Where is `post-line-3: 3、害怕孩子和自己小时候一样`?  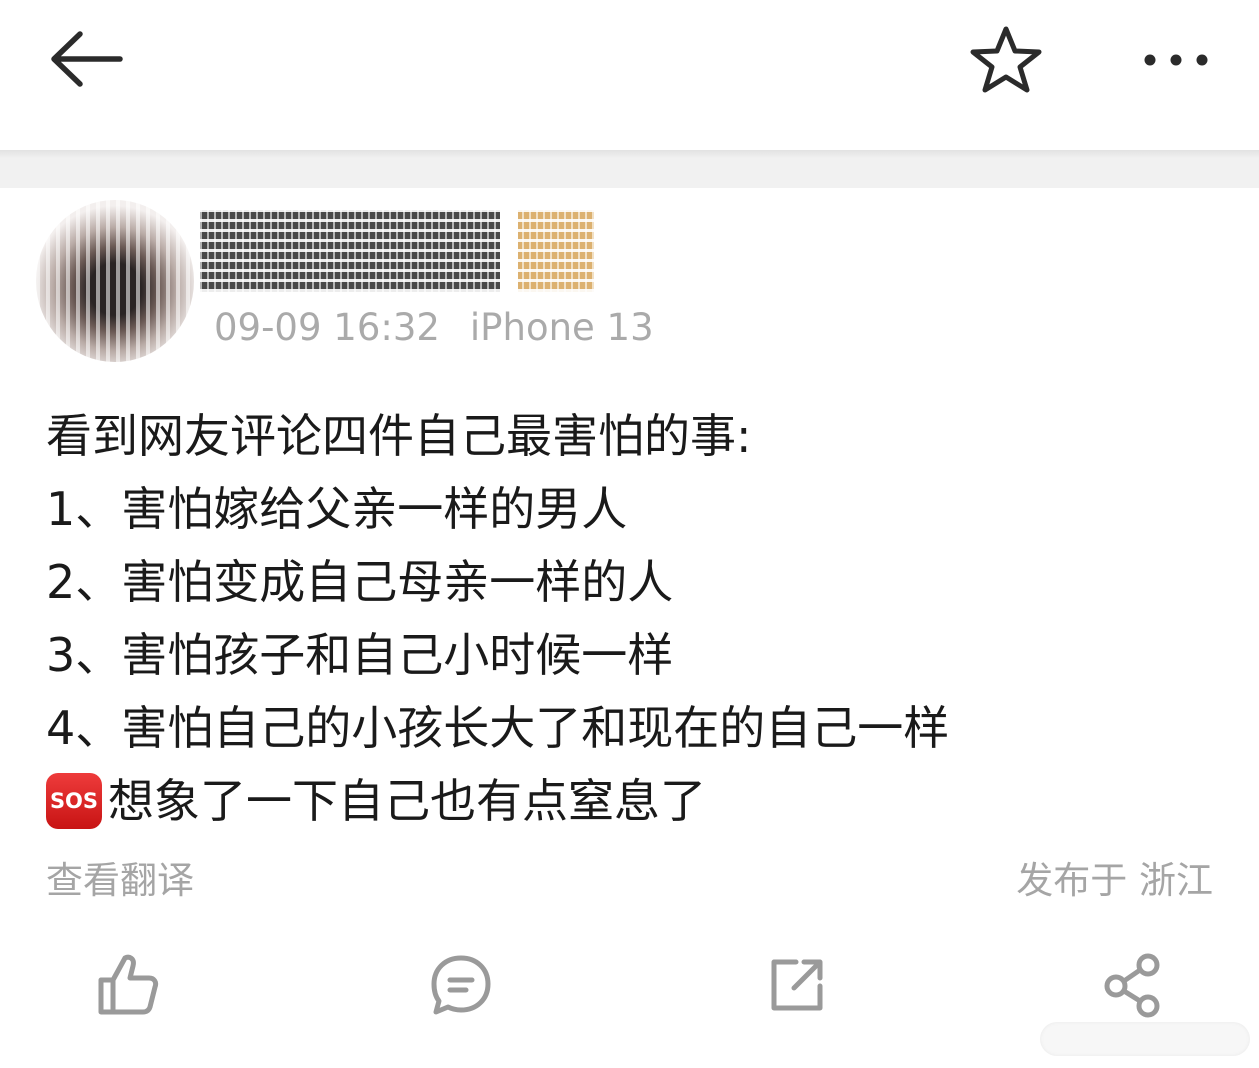 post-line-3: 3、害怕孩子和自己小时候一样 is located at coordinates (360, 655).